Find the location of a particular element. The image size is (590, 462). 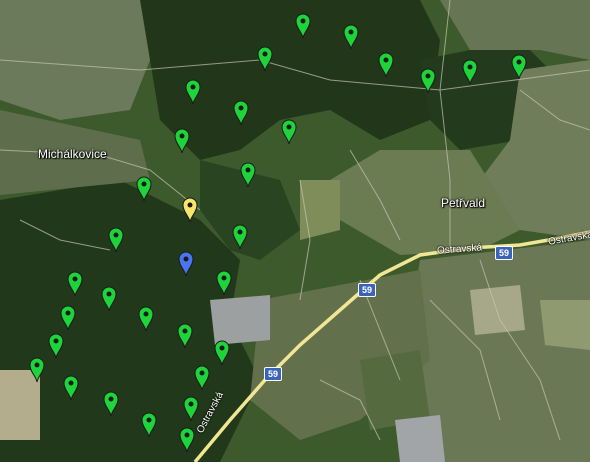

route-shield-59-east: 59 is located at coordinates (504, 253).